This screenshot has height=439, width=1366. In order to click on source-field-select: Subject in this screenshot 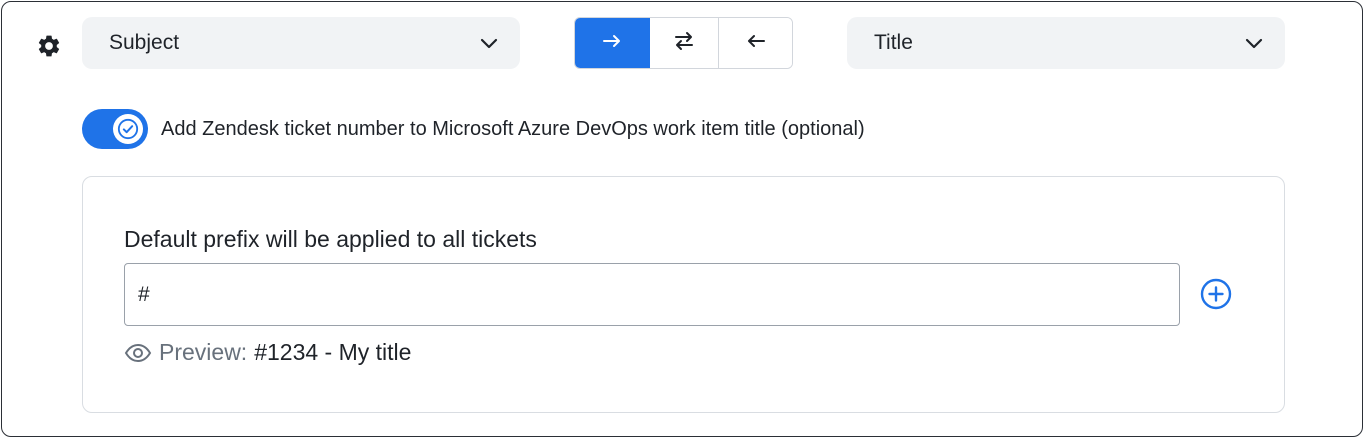, I will do `click(301, 43)`.